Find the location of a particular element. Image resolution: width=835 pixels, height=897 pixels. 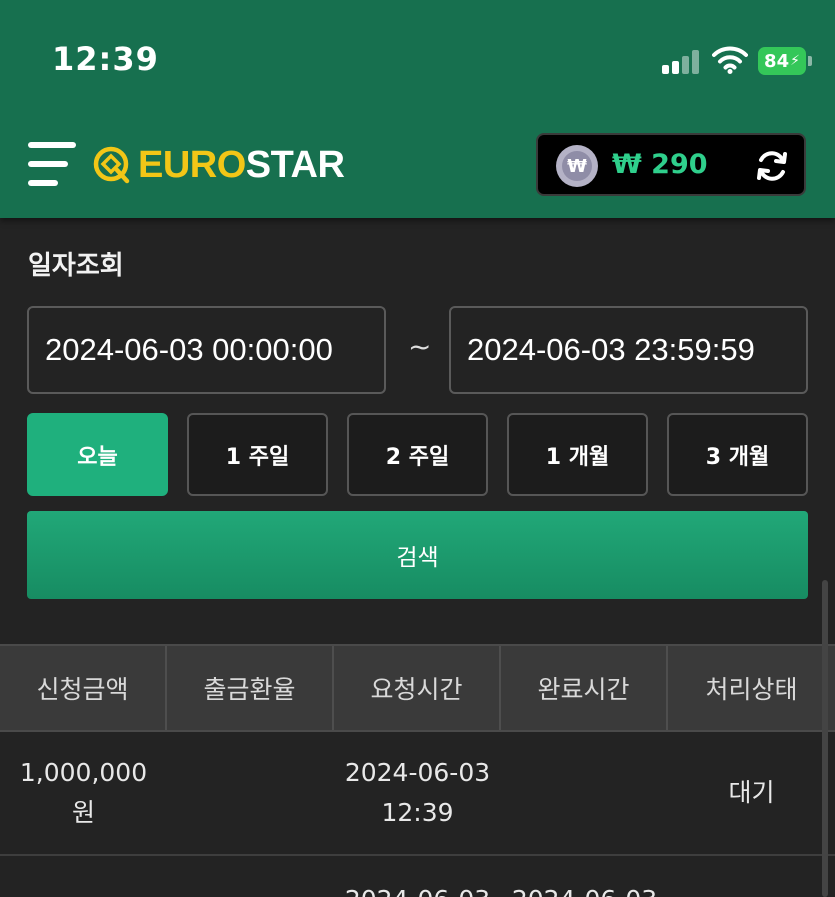

header-complete-time: 완료시간 is located at coordinates (584, 688).